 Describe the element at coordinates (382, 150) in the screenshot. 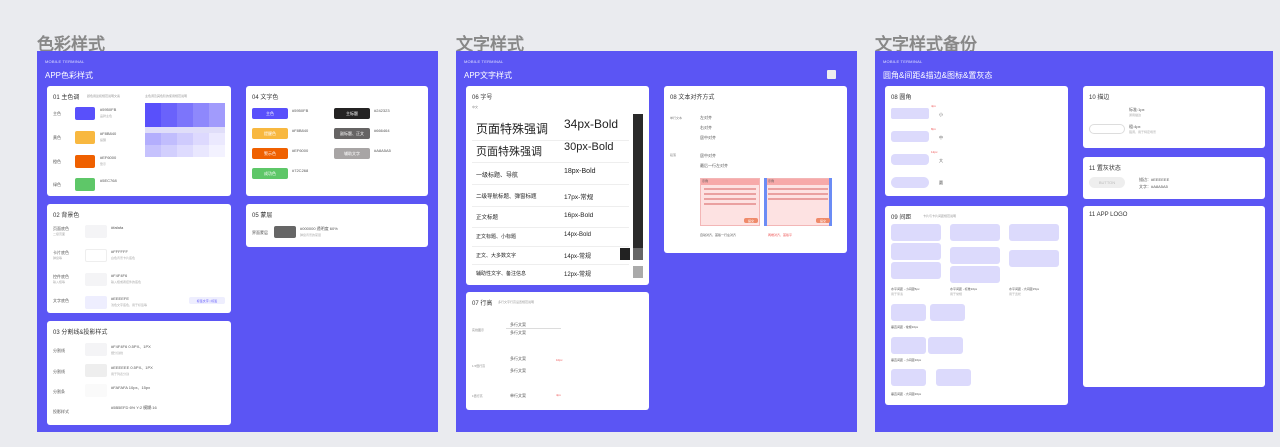

I see `text-color-hex: #A8A5A5` at that location.